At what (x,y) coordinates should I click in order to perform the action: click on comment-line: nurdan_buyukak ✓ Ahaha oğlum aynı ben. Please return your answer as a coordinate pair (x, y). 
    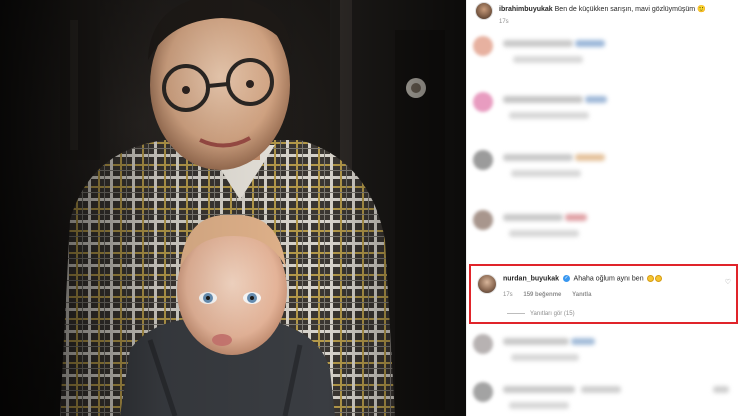
    Looking at the image, I should click on (582, 278).